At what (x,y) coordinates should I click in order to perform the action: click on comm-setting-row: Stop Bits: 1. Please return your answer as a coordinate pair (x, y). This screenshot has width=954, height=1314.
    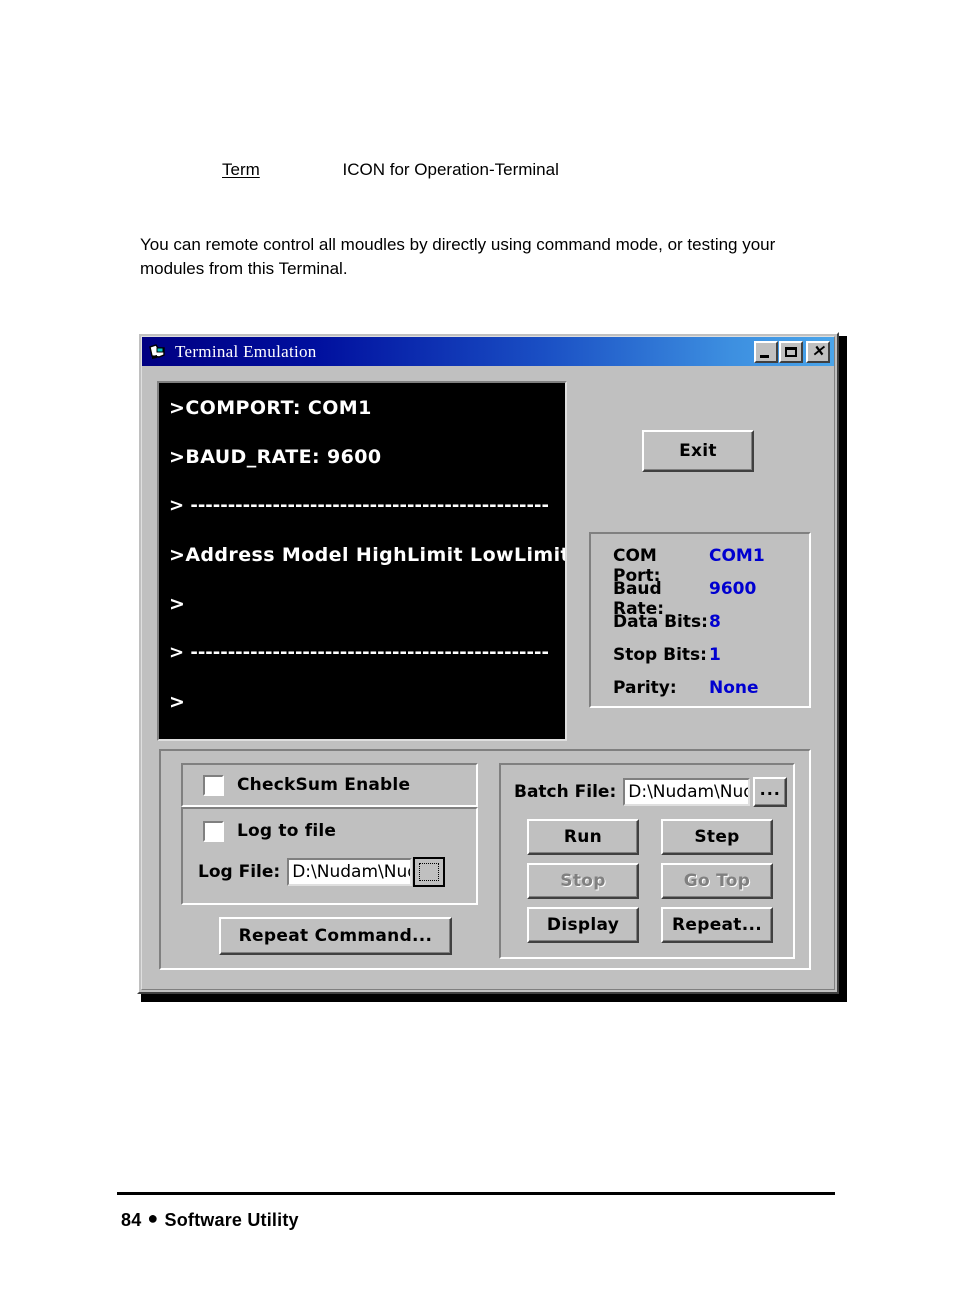
    Looking at the image, I should click on (700, 661).